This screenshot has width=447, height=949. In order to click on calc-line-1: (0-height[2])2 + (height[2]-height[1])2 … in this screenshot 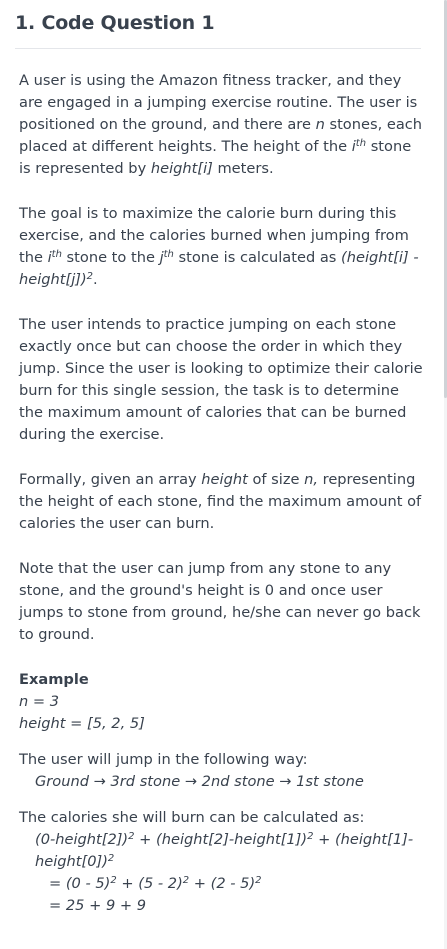, I will do `click(221, 851)`.